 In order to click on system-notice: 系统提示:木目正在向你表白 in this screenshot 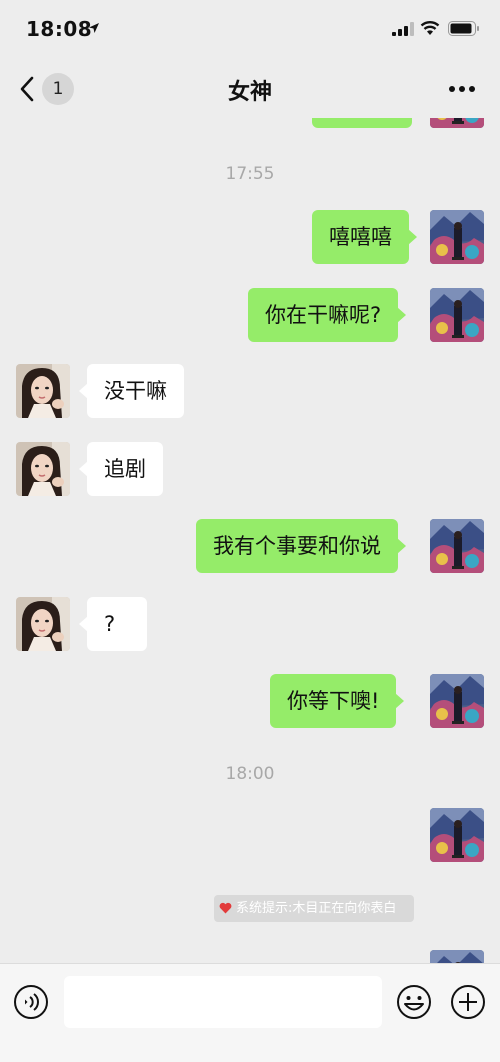, I will do `click(314, 908)`.